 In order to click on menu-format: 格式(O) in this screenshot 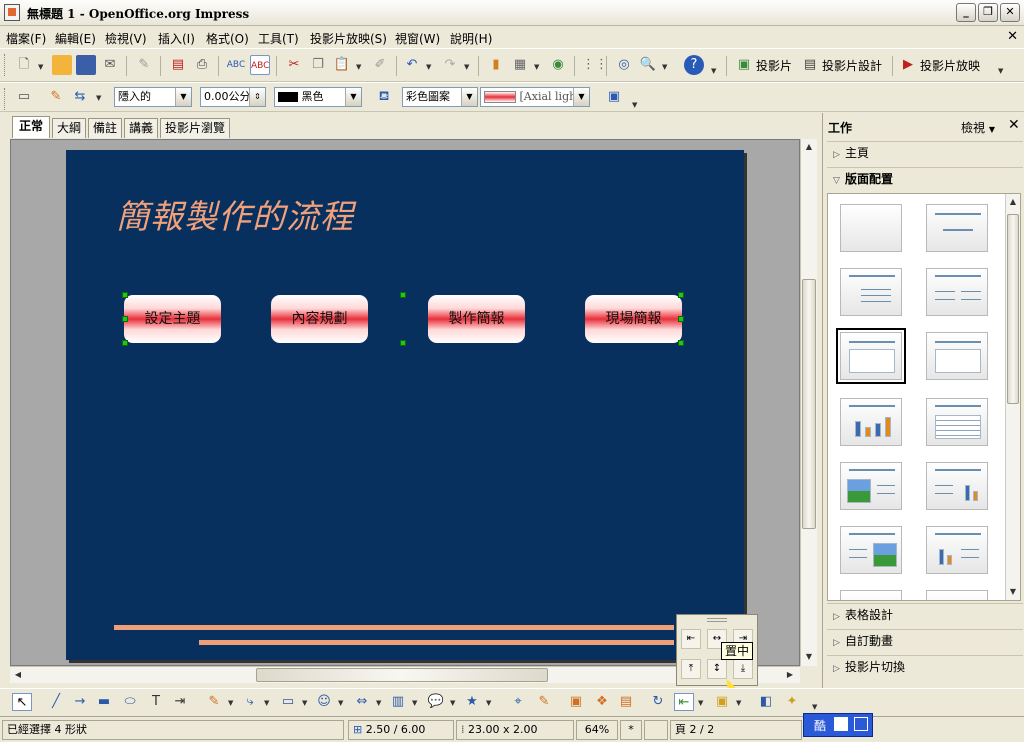, I will do `click(227, 38)`.